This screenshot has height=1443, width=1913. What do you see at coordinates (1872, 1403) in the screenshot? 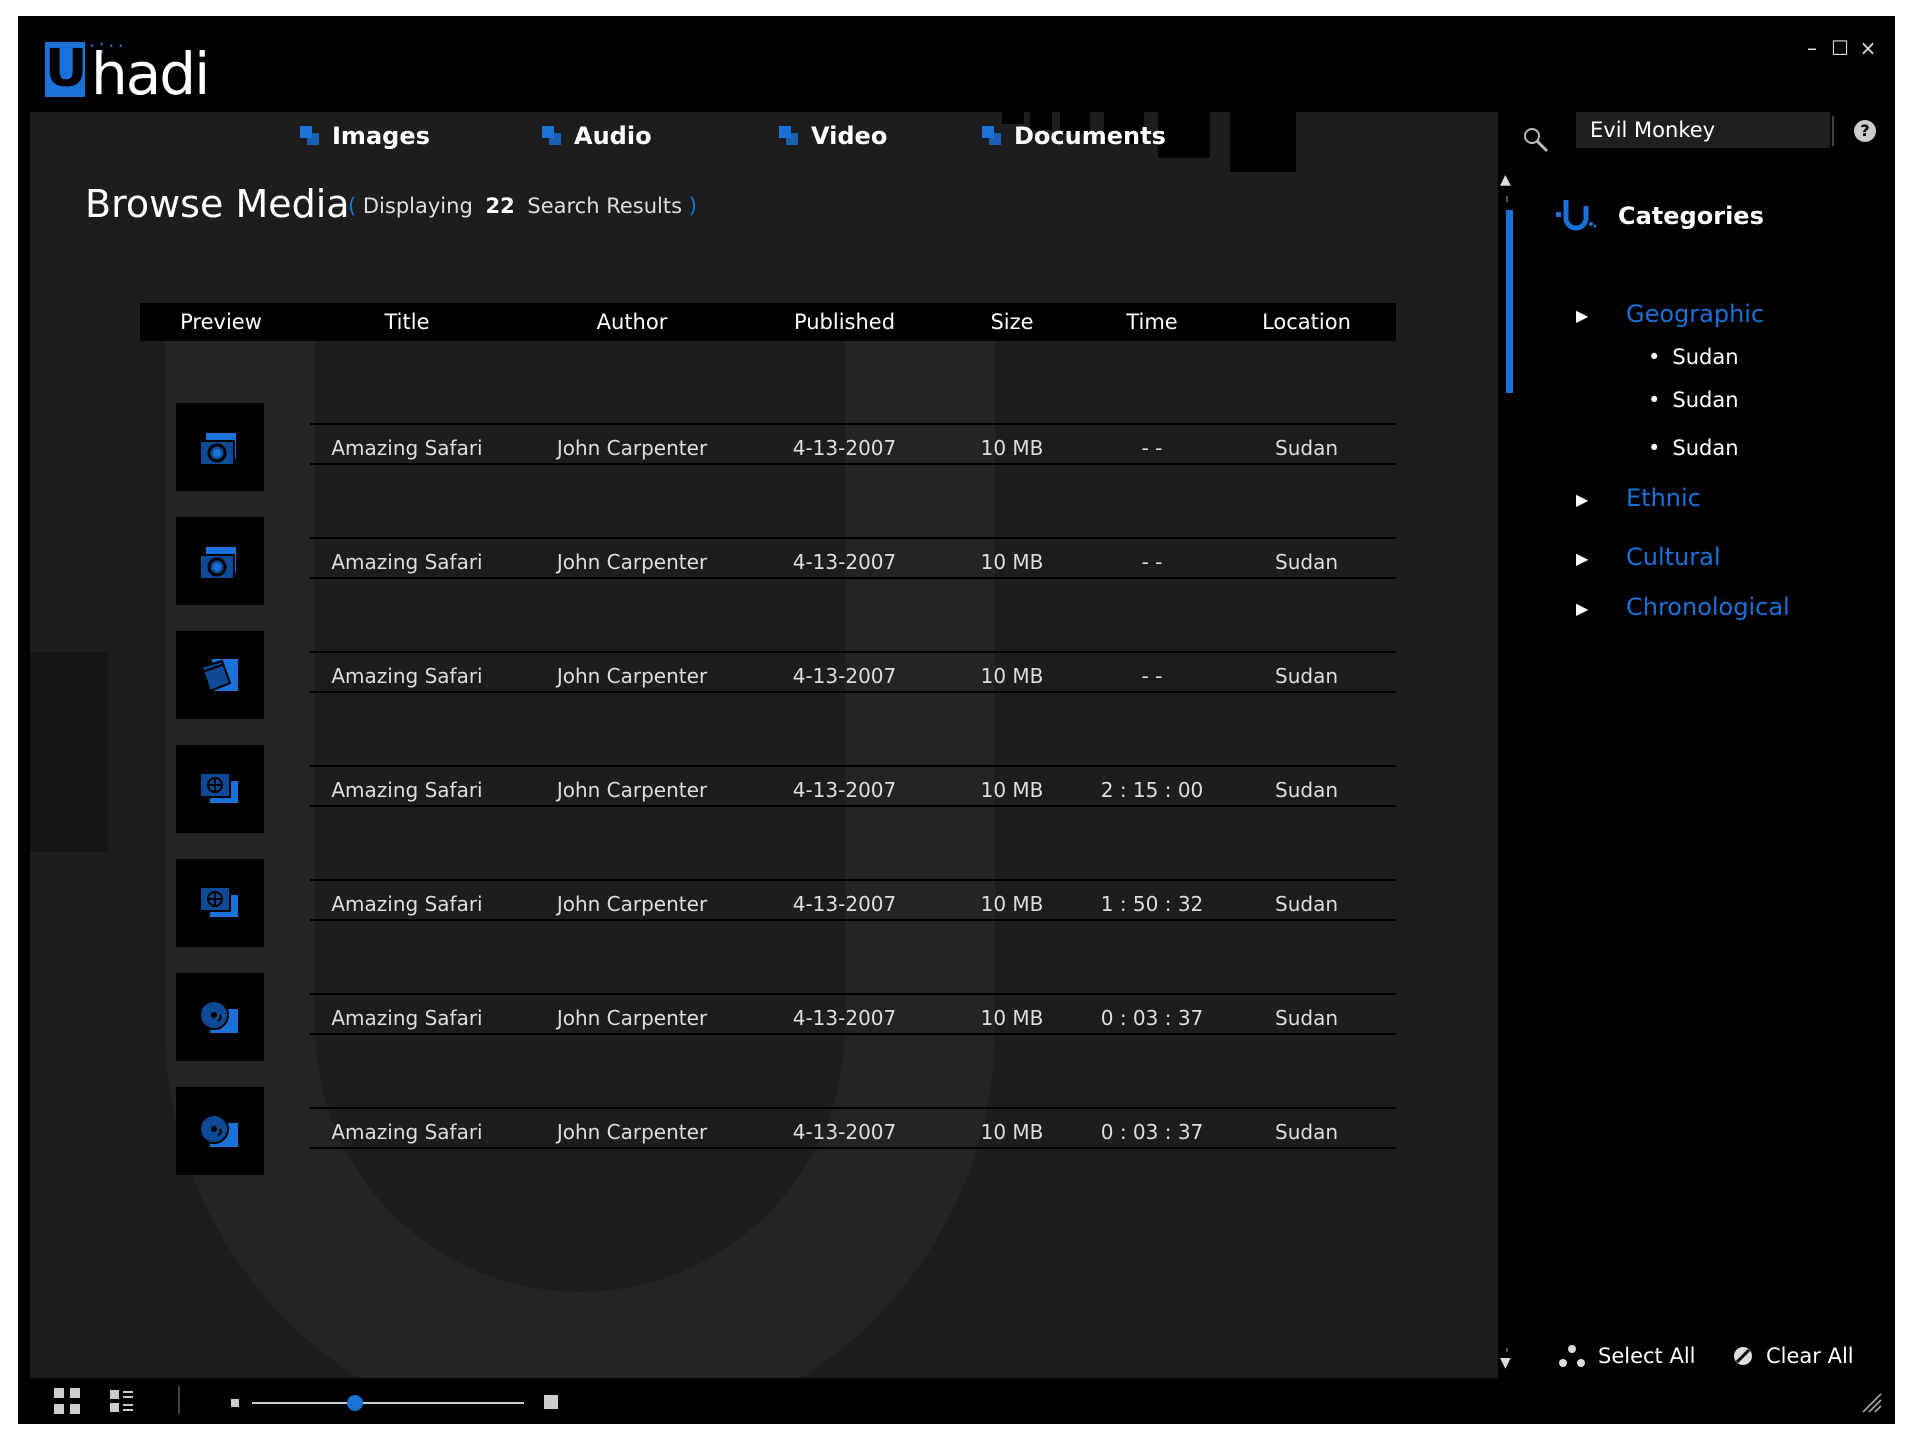
I see `resize-grip-icon` at bounding box center [1872, 1403].